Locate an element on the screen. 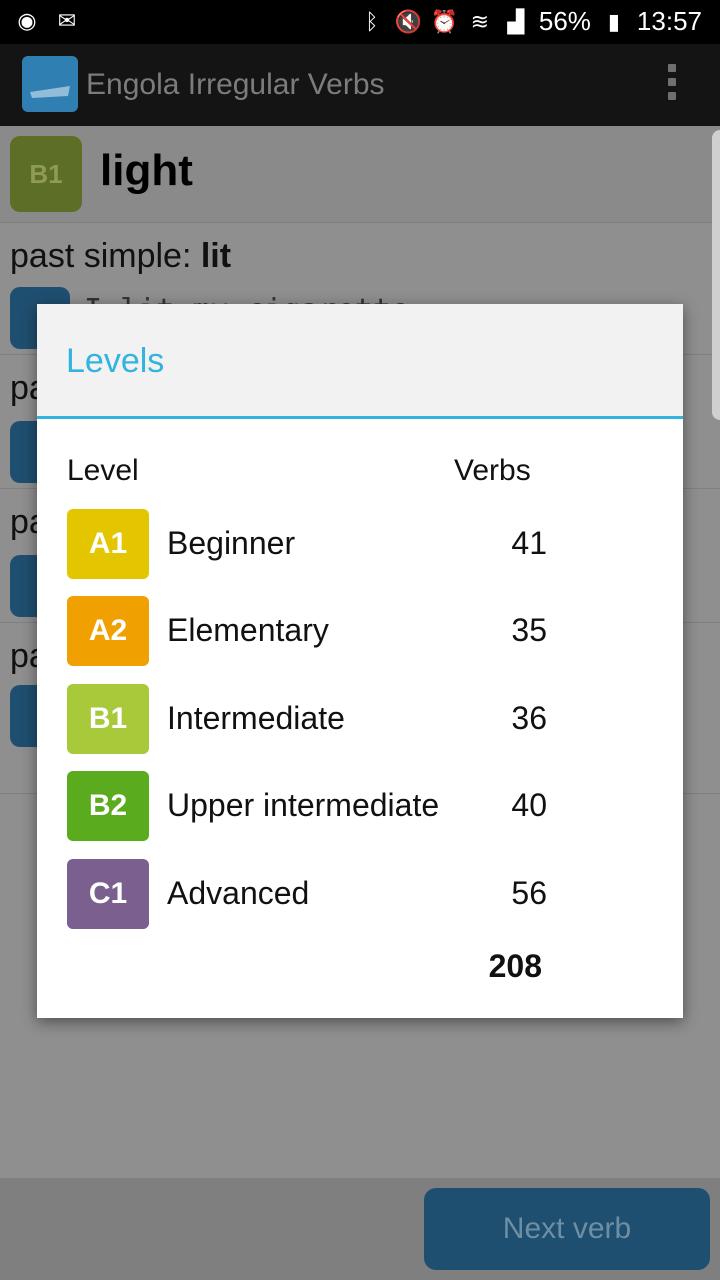 The height and width of the screenshot is (1280, 720). level-name: Advanced is located at coordinates (238, 893).